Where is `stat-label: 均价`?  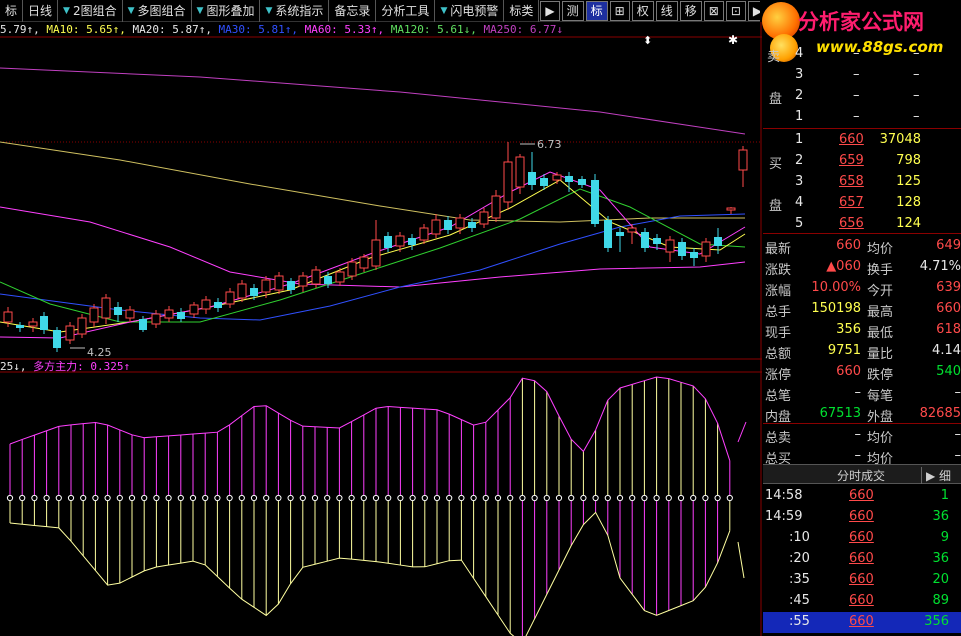
stat-label: 均价 is located at coordinates (880, 249).